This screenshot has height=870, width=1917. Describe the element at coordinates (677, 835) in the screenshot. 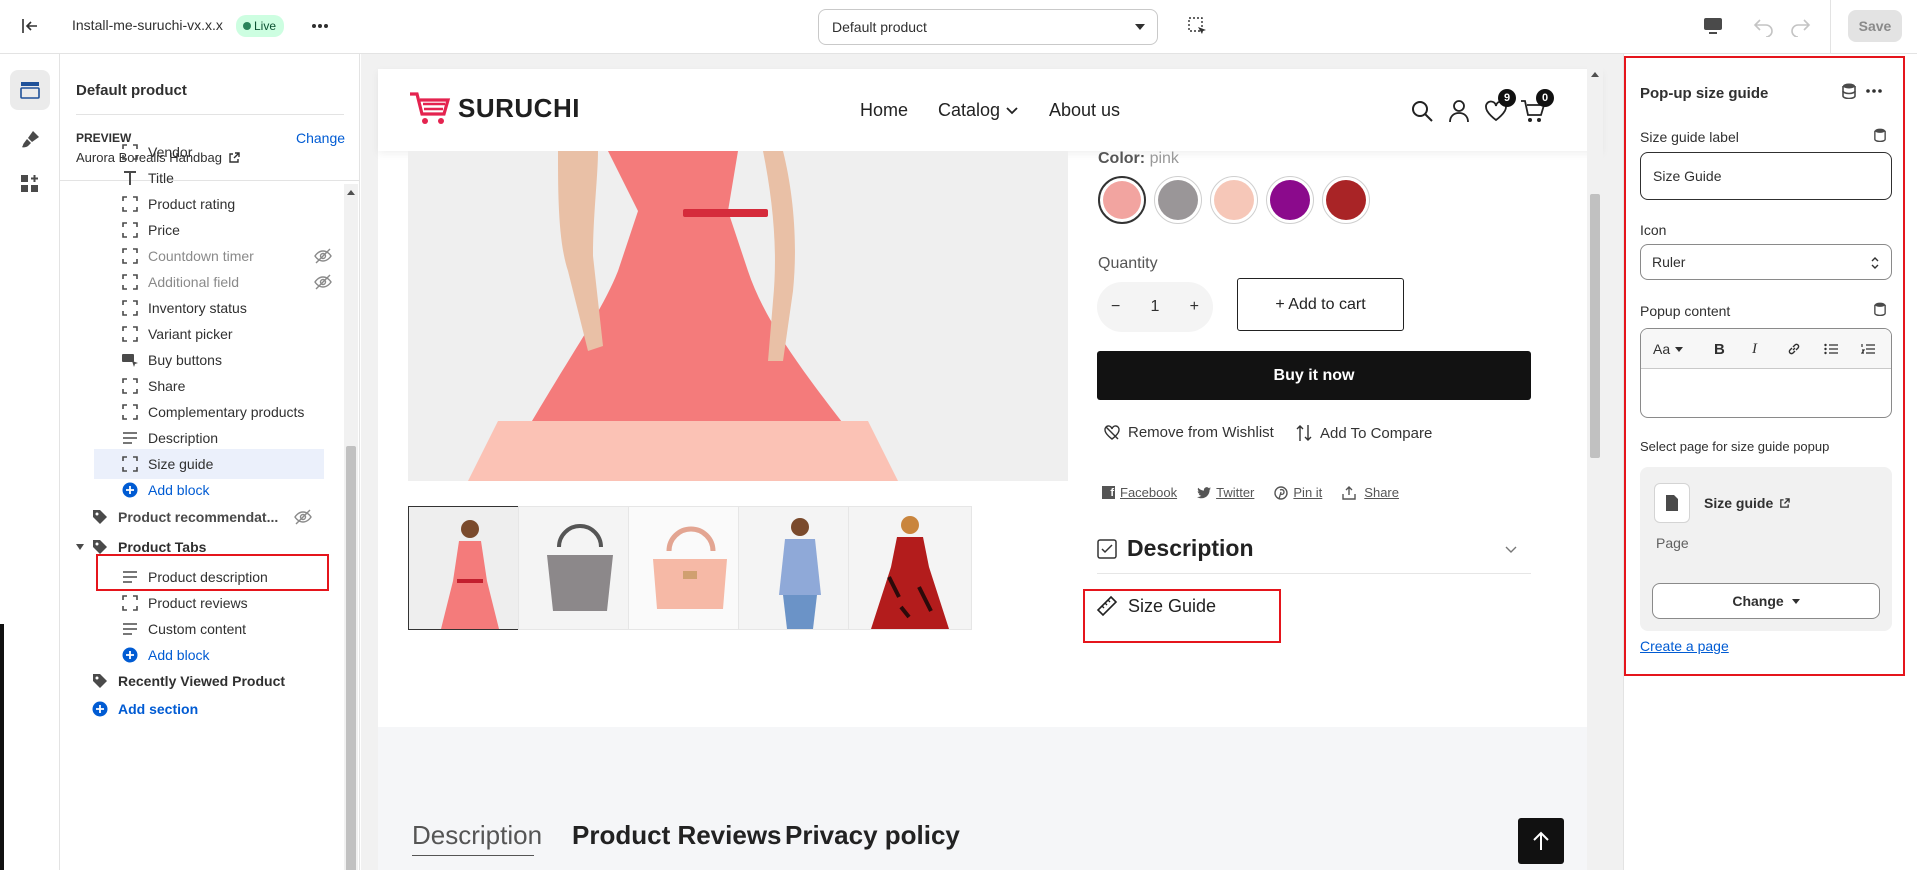

I see `tab-product-reviews: Product Reviews` at that location.